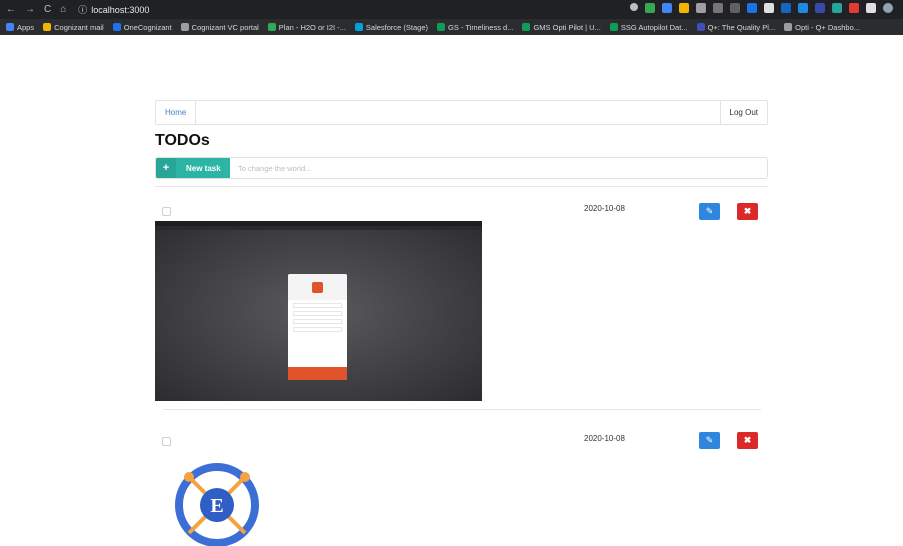 The height and width of the screenshot is (546, 903). I want to click on bookmark-item: OneCognizant, so click(142, 27).